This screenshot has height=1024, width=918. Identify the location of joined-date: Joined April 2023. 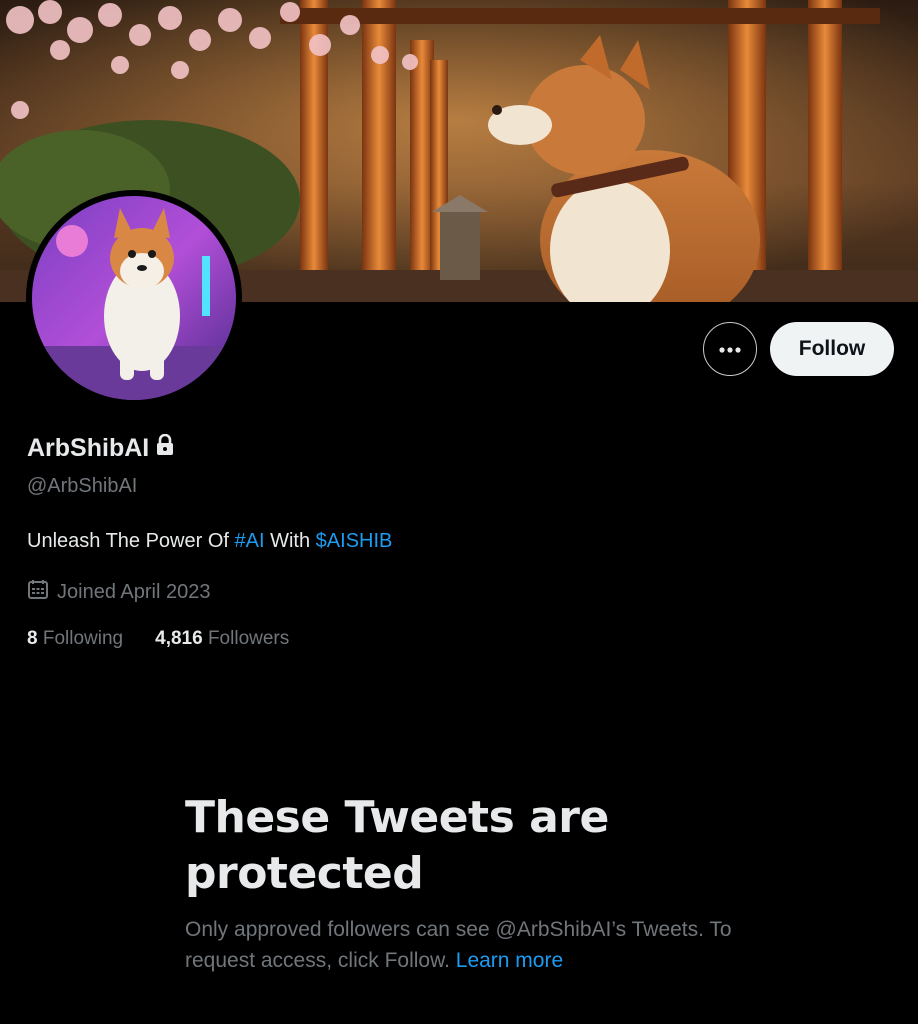
(118, 592).